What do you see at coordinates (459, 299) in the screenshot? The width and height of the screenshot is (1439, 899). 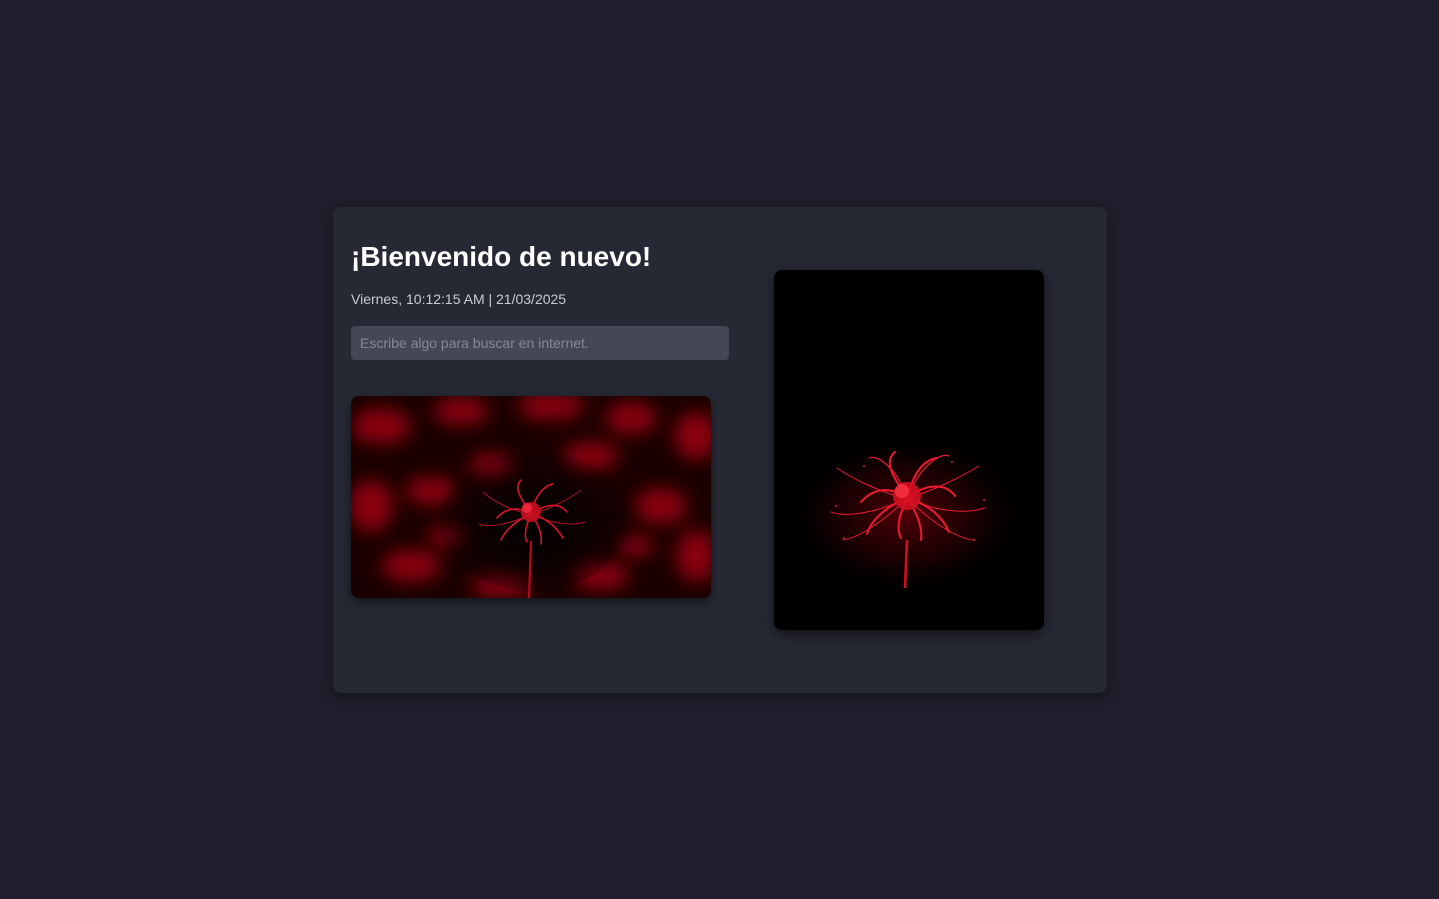 I see `datetime-display: Viernes, 10:12:15 AM | 21/03/2025` at bounding box center [459, 299].